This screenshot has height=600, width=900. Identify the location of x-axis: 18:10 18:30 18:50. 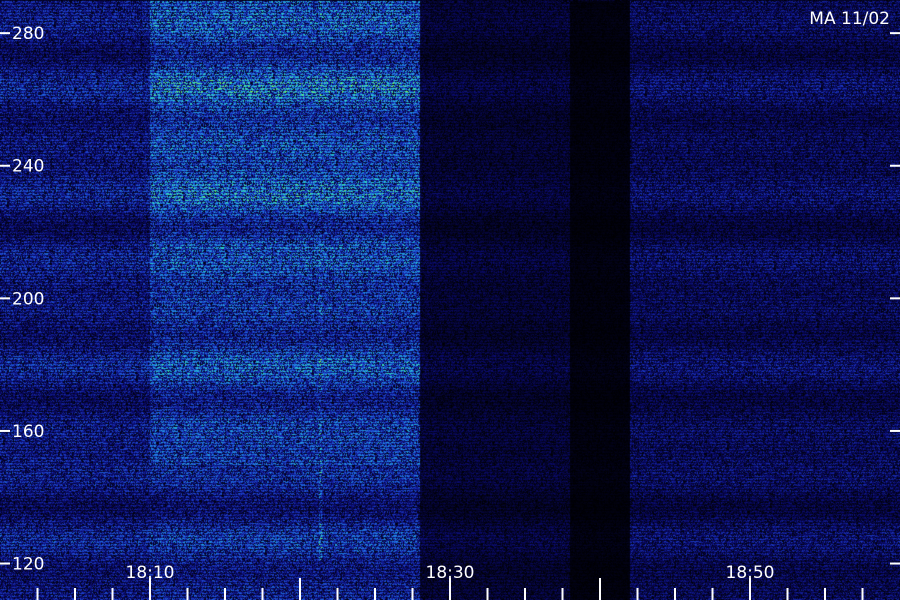
(450, 581).